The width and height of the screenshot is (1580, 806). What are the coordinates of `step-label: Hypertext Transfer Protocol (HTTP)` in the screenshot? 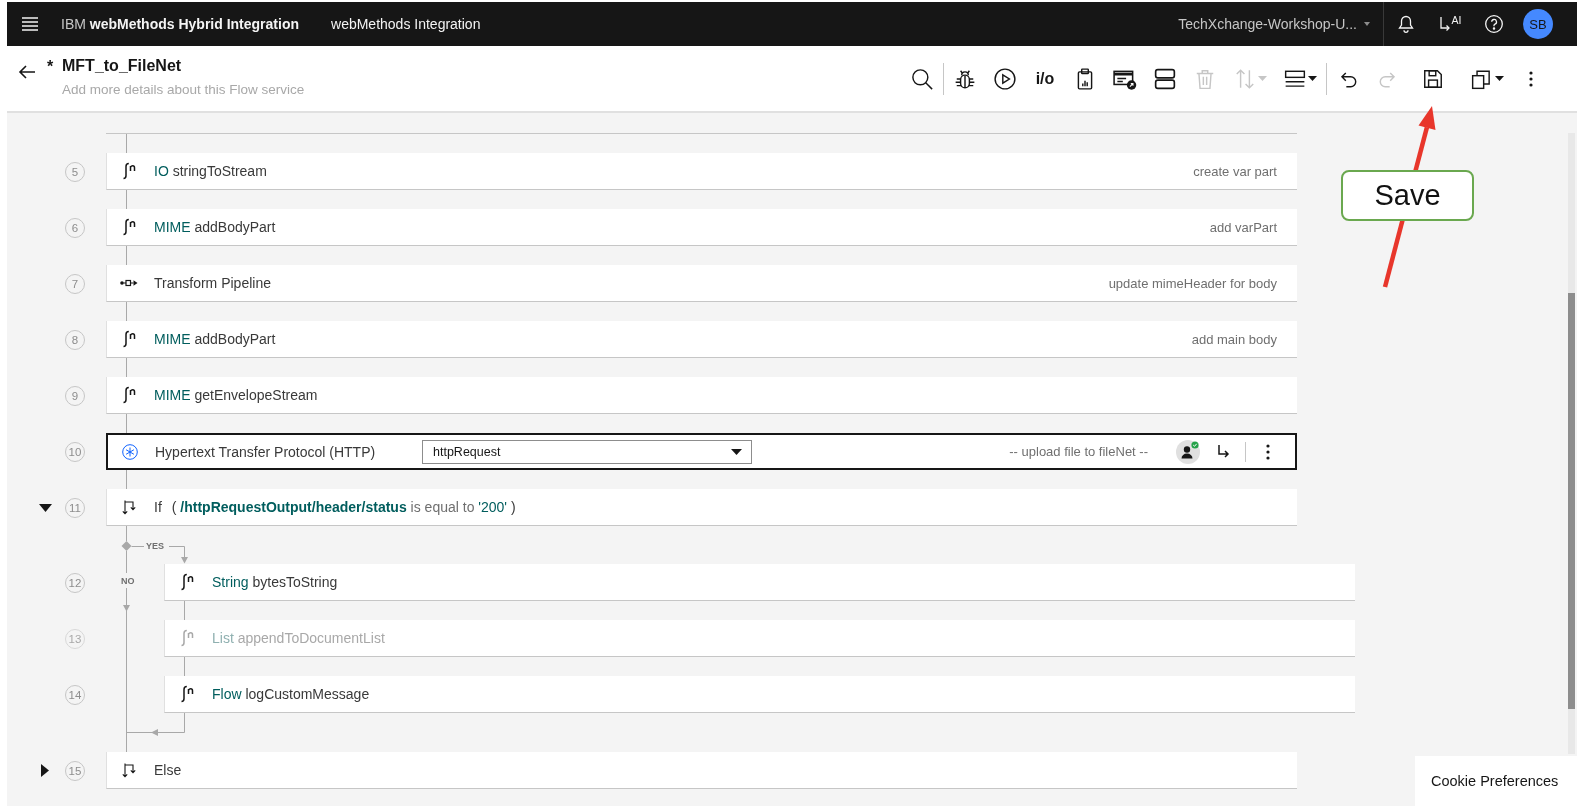 It's located at (266, 451).